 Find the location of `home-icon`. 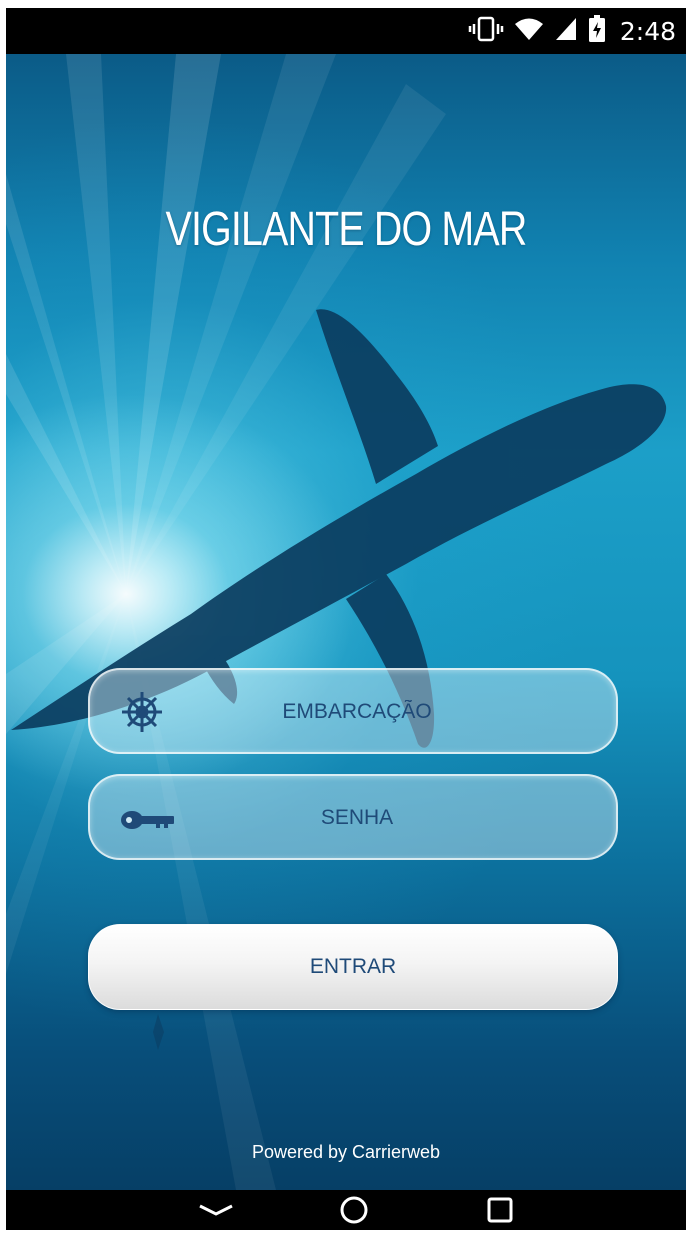

home-icon is located at coordinates (354, 1210).